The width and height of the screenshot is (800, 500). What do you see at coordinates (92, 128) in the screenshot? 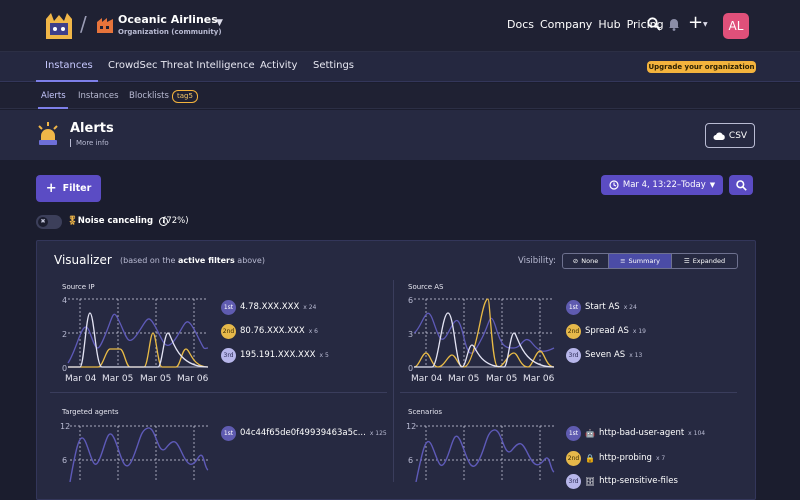
I see `page-title: Alerts` at bounding box center [92, 128].